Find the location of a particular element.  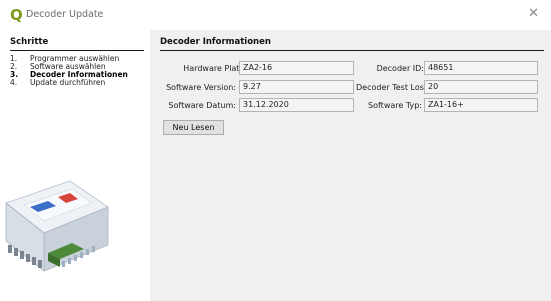

title-bar: Q Decoder Update ✕ is located at coordinates (275, 15).